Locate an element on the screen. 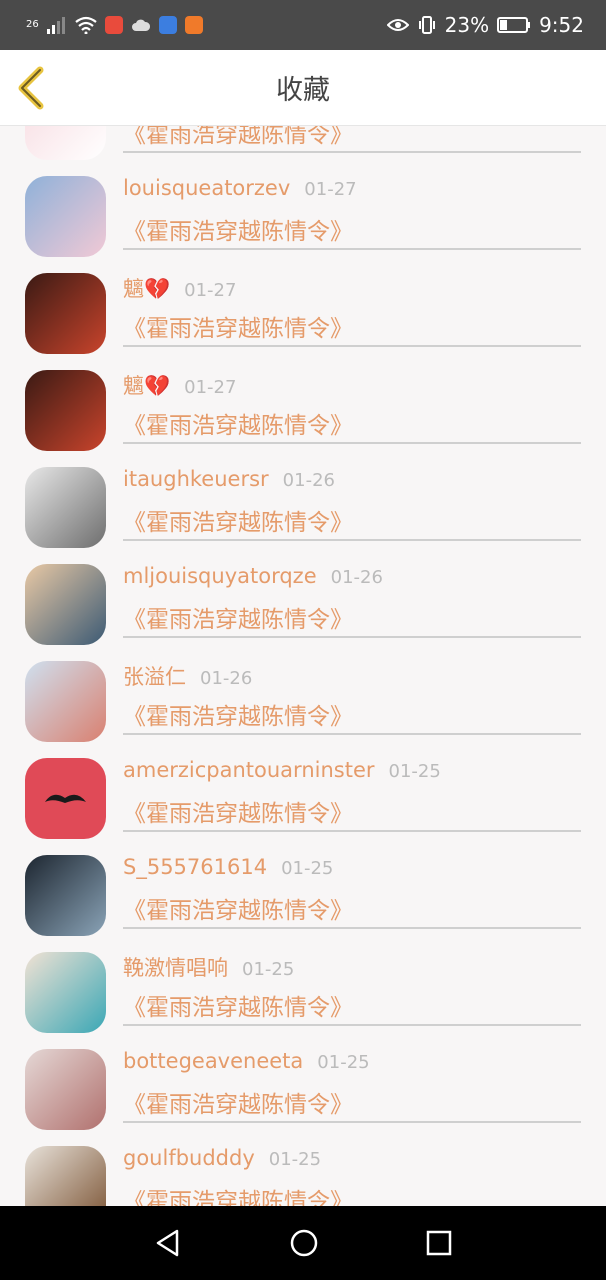 The image size is (606, 1280). favorite-row: S_555761614 01-25 《霍雨浩穿越陈情令》 is located at coordinates (303, 895).